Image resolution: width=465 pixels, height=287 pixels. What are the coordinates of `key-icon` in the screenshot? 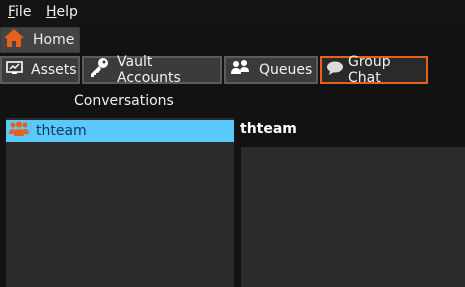 It's located at (99, 70).